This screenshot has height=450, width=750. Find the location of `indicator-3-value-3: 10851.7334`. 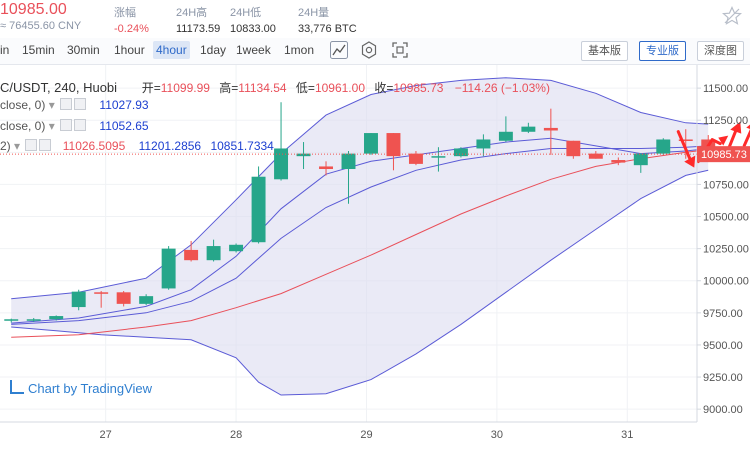

indicator-3-value-3: 10851.7334 is located at coordinates (242, 146).